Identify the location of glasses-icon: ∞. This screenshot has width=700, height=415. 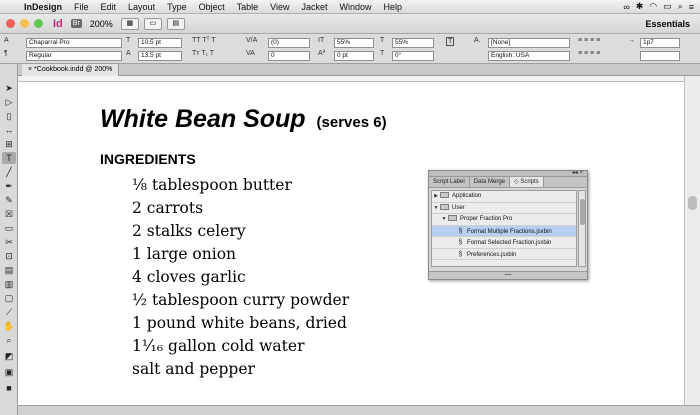
(626, 7).